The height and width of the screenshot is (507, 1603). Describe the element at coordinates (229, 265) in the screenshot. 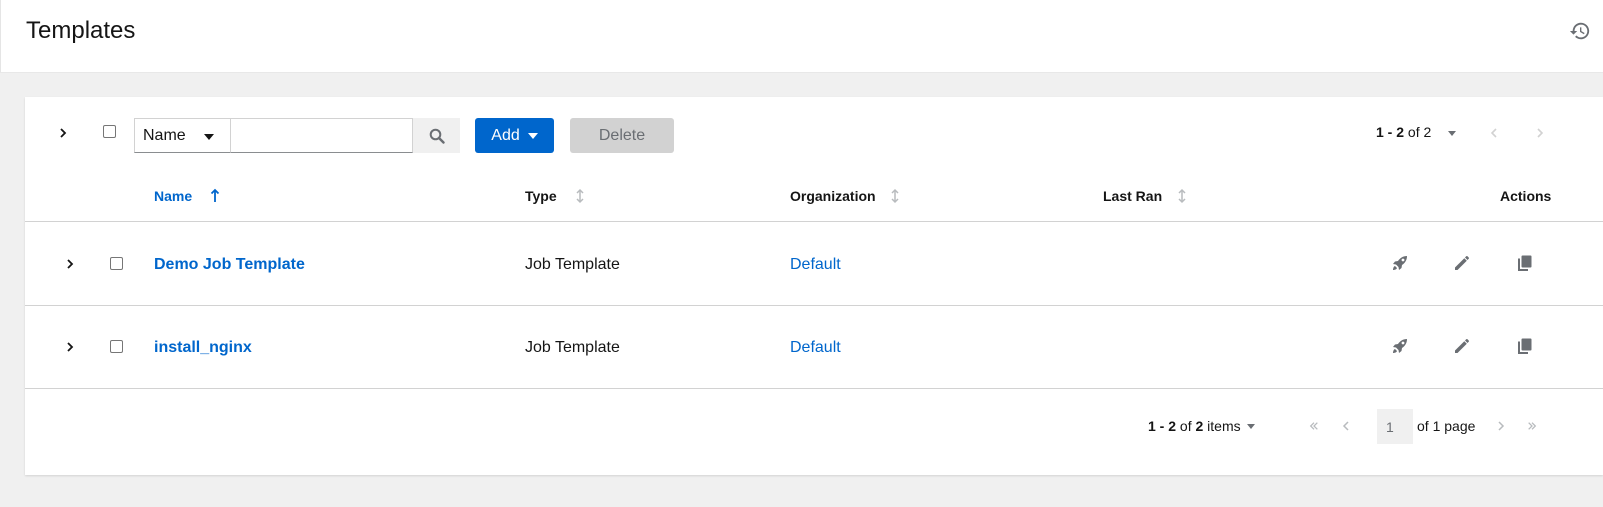

I see `template-name-link: Demo Job Template` at that location.